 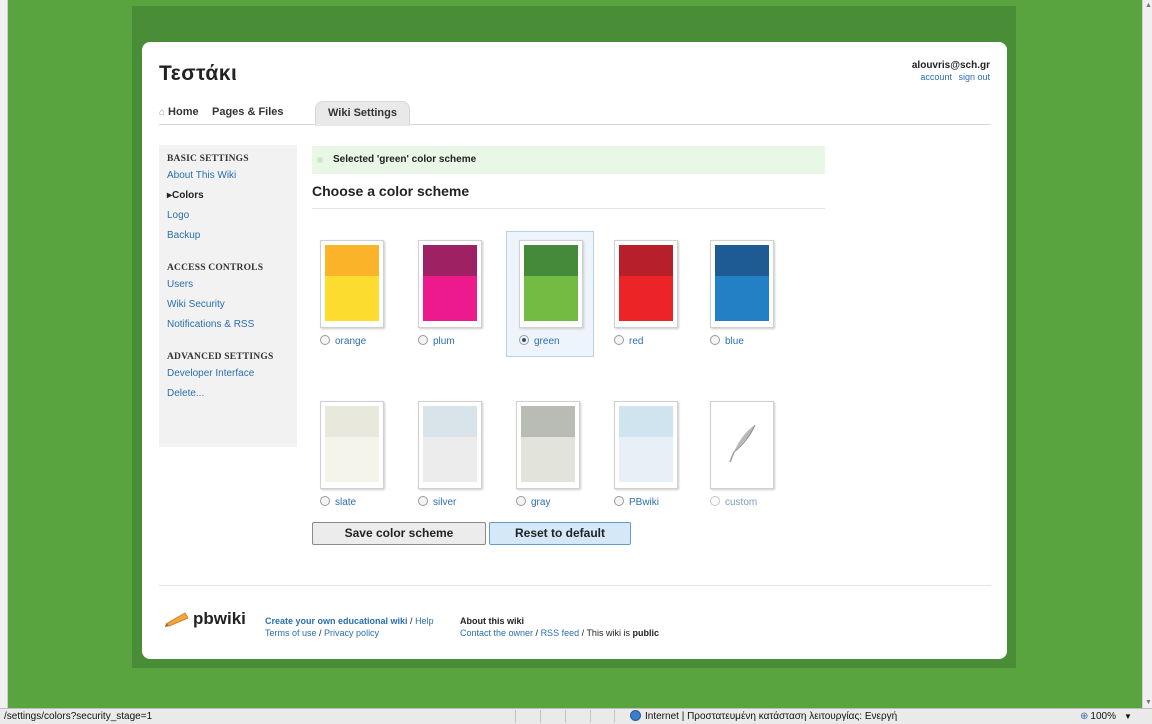 What do you see at coordinates (399, 533) in the screenshot?
I see `save-color-scheme-button: Save color scheme` at bounding box center [399, 533].